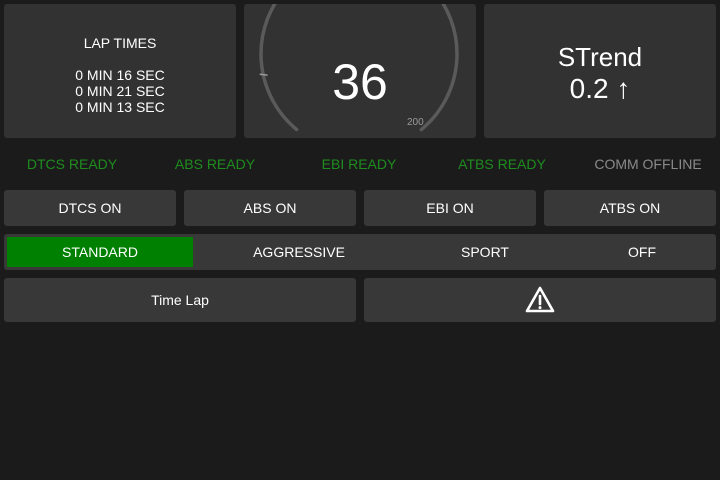 Image resolution: width=720 pixels, height=480 pixels. Describe the element at coordinates (502, 164) in the screenshot. I see `status-atbs: ATBS READY` at that location.